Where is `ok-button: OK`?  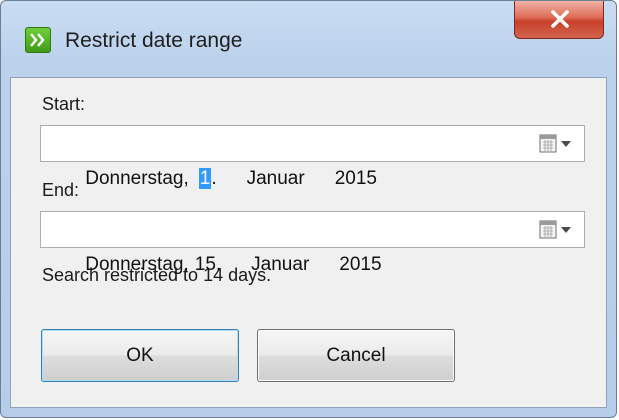 ok-button: OK is located at coordinates (140, 355).